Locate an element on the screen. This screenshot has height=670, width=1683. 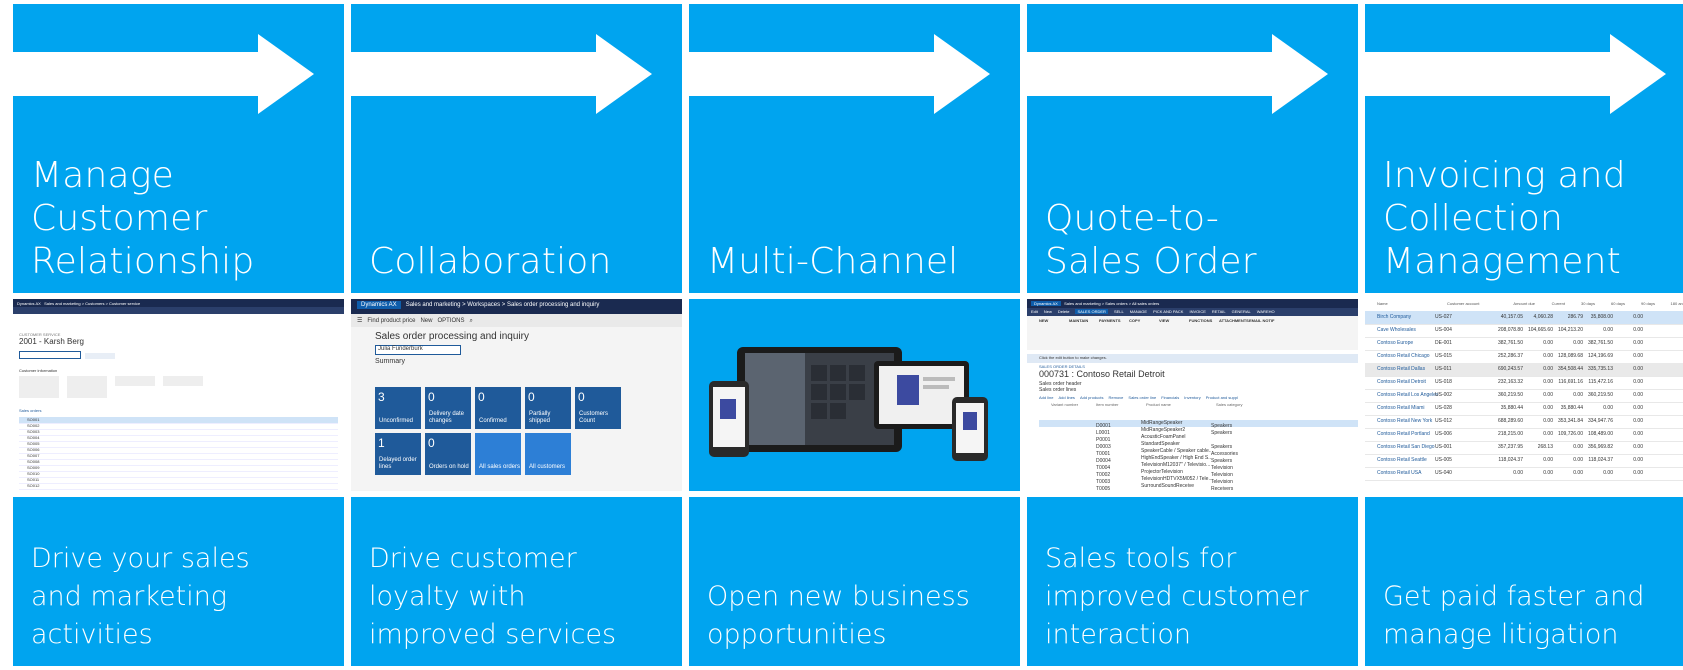
line-action: Add products is located at coordinates (1092, 397).